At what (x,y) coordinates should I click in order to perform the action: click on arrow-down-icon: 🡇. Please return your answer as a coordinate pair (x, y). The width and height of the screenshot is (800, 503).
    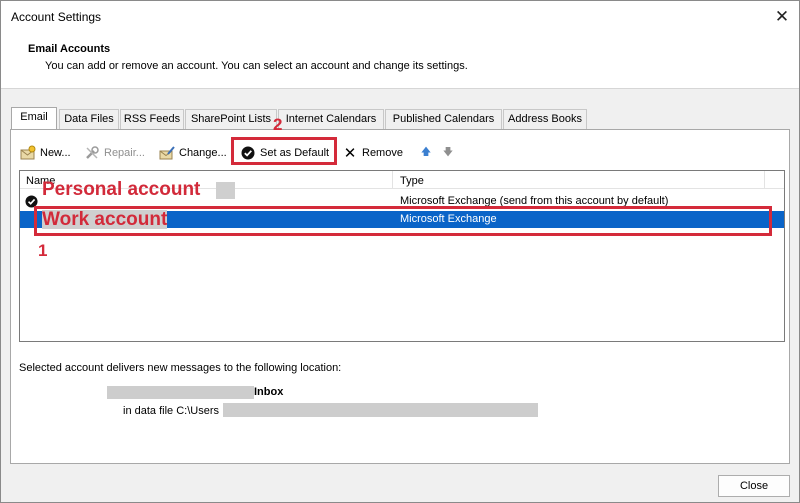
    Looking at the image, I should click on (448, 152).